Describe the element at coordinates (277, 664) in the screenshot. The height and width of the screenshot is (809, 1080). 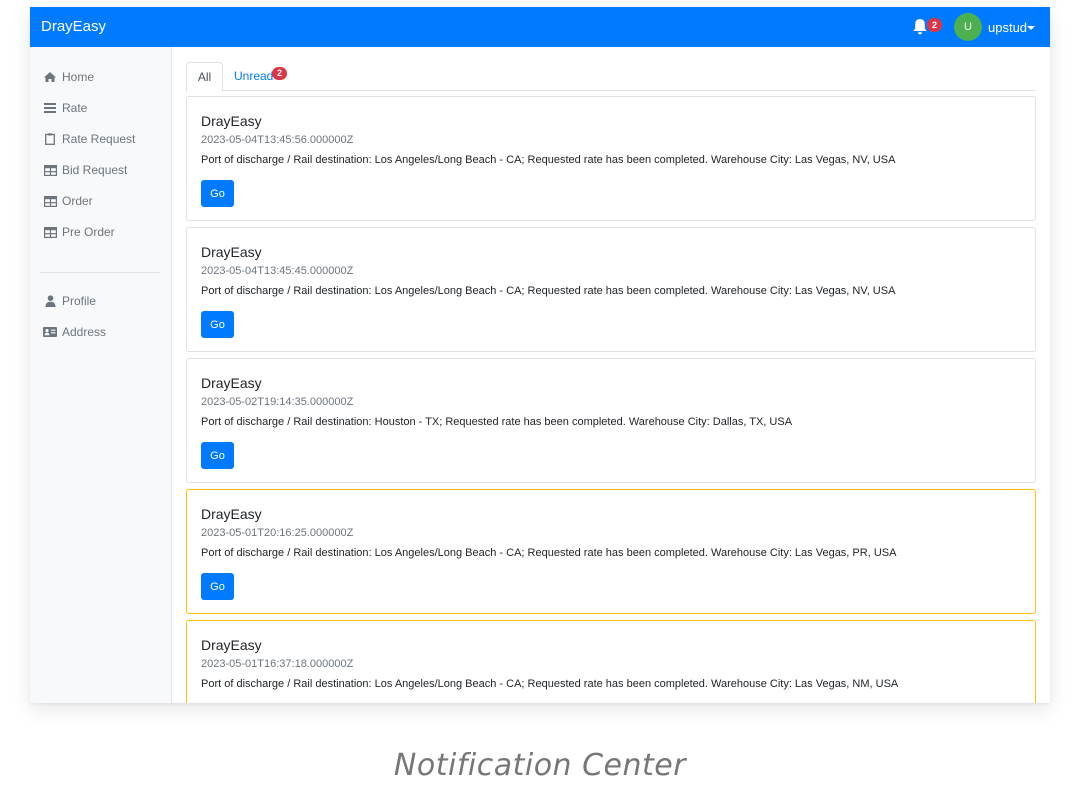
I see `notification-timestamp: 2023-05-01T16:37:18.000000Z` at that location.